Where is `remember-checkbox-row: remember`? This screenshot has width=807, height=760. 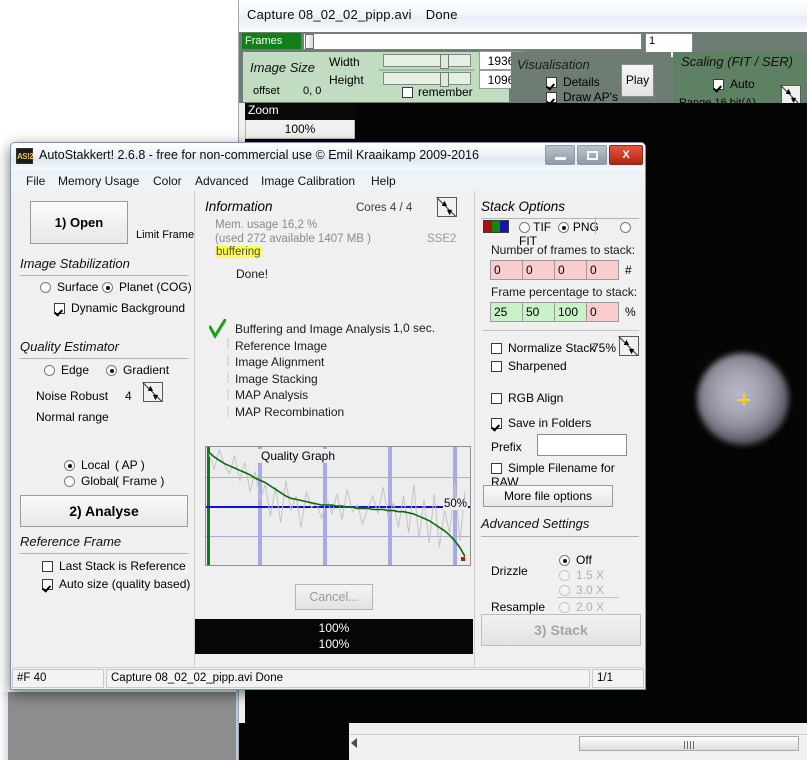 remember-checkbox-row: remember is located at coordinates (437, 92).